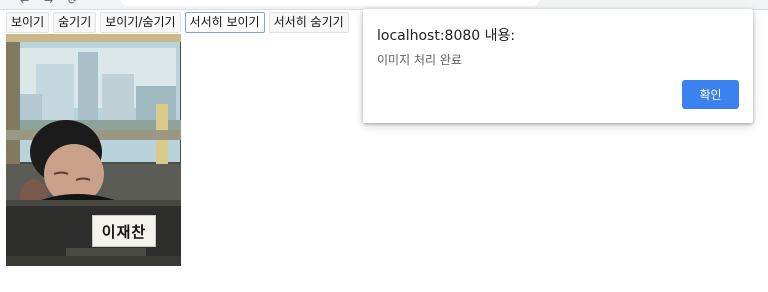 The image size is (768, 292). What do you see at coordinates (446, 36) in the screenshot?
I see `dialog-title: localhost:8080 내용:` at bounding box center [446, 36].